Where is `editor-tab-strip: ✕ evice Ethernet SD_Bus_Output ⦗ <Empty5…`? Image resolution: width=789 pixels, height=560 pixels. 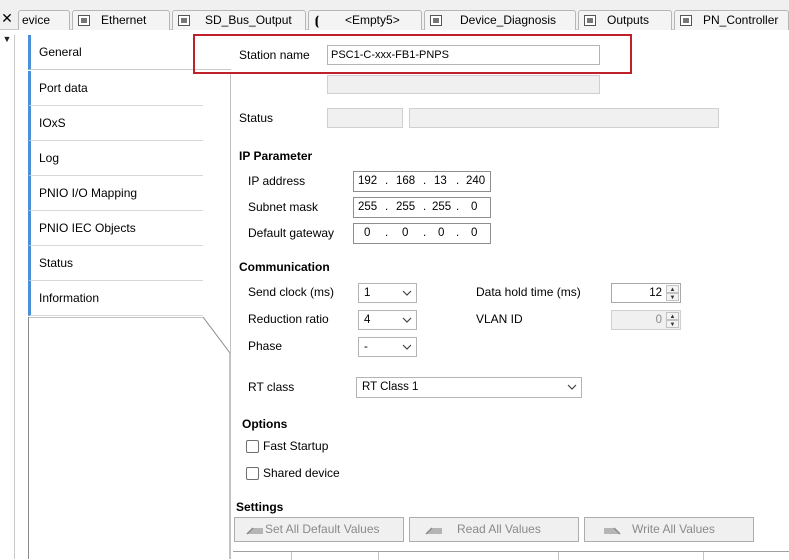 editor-tab-strip: ✕ evice Ethernet SD_Bus_Output ⦗ <Empty5… is located at coordinates (394, 15).